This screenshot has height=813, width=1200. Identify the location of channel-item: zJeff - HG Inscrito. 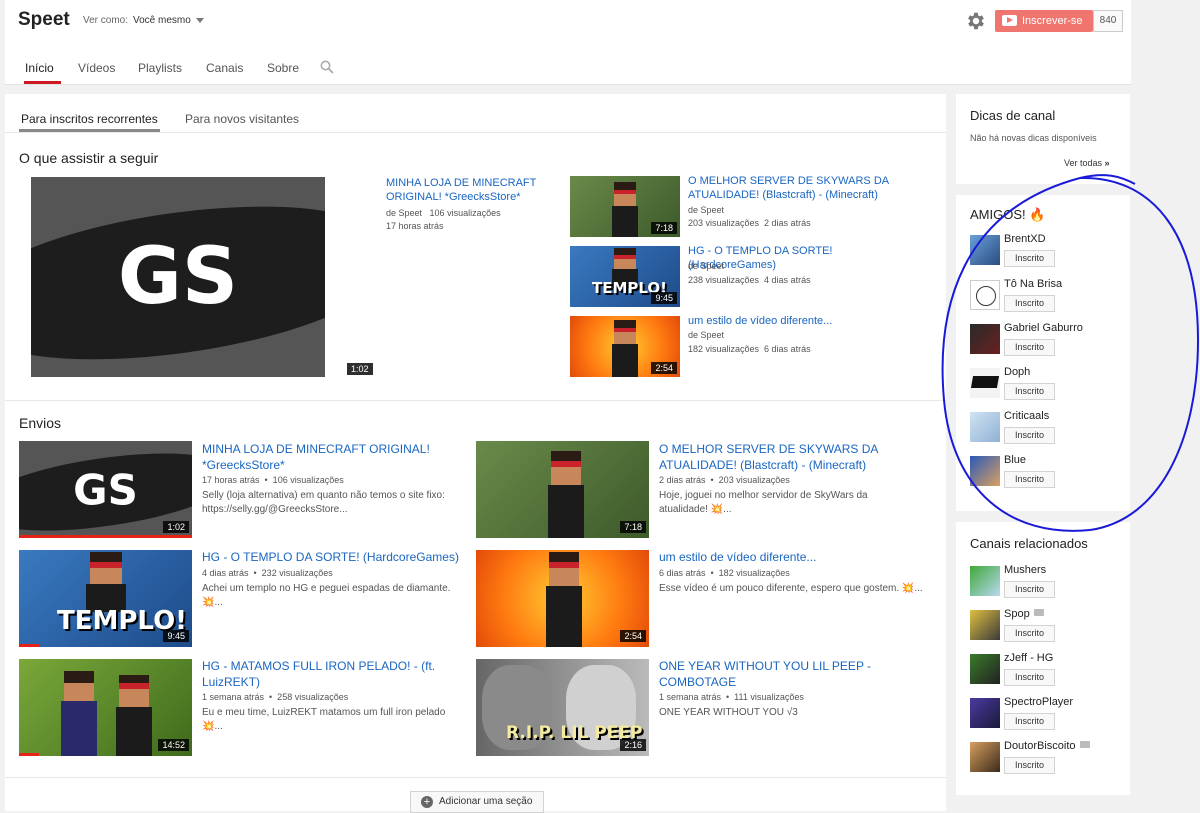
(1045, 672).